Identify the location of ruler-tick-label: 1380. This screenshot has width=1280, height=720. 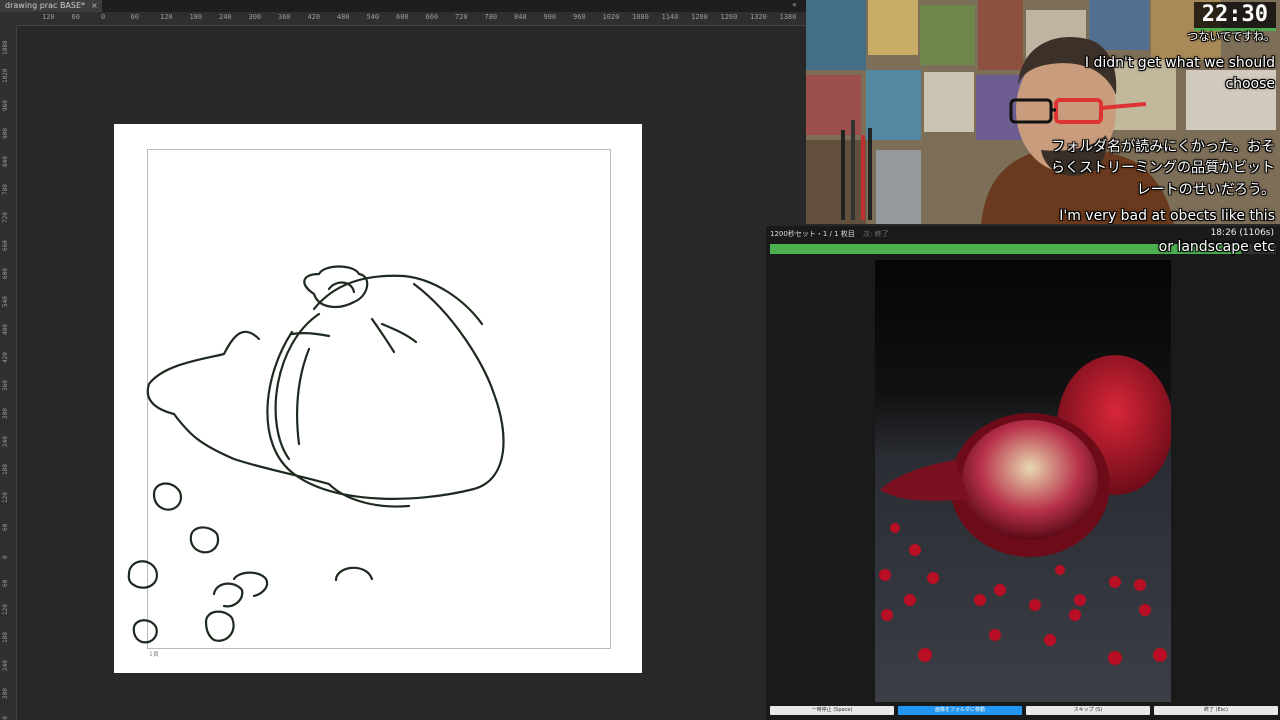
(788, 17).